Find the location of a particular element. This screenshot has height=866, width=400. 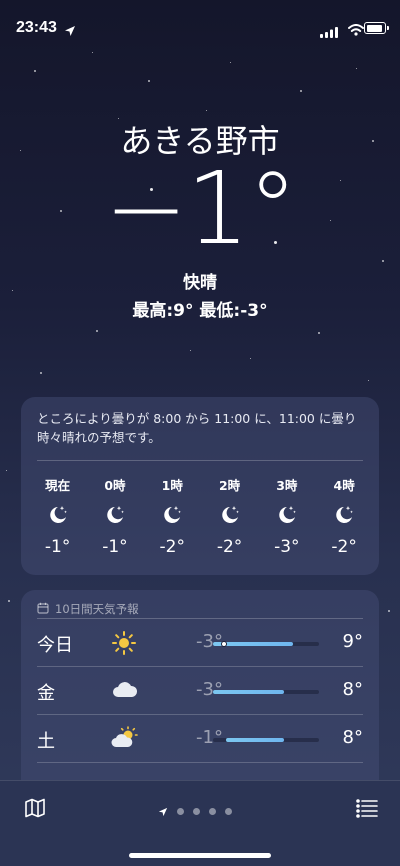

day-row: 今日 -3° 9° is located at coordinates (200, 643).